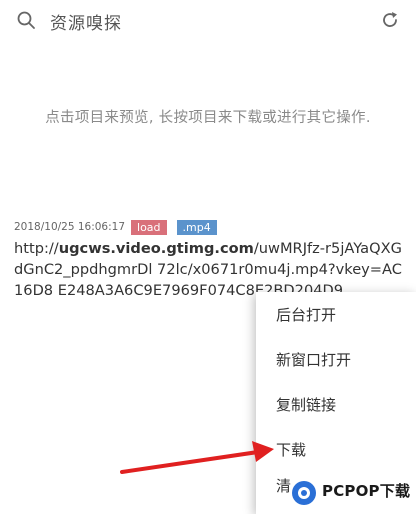 This screenshot has height=514, width=416. What do you see at coordinates (196, 227) in the screenshot?
I see `tag-mp4: .mp4` at bounding box center [196, 227].